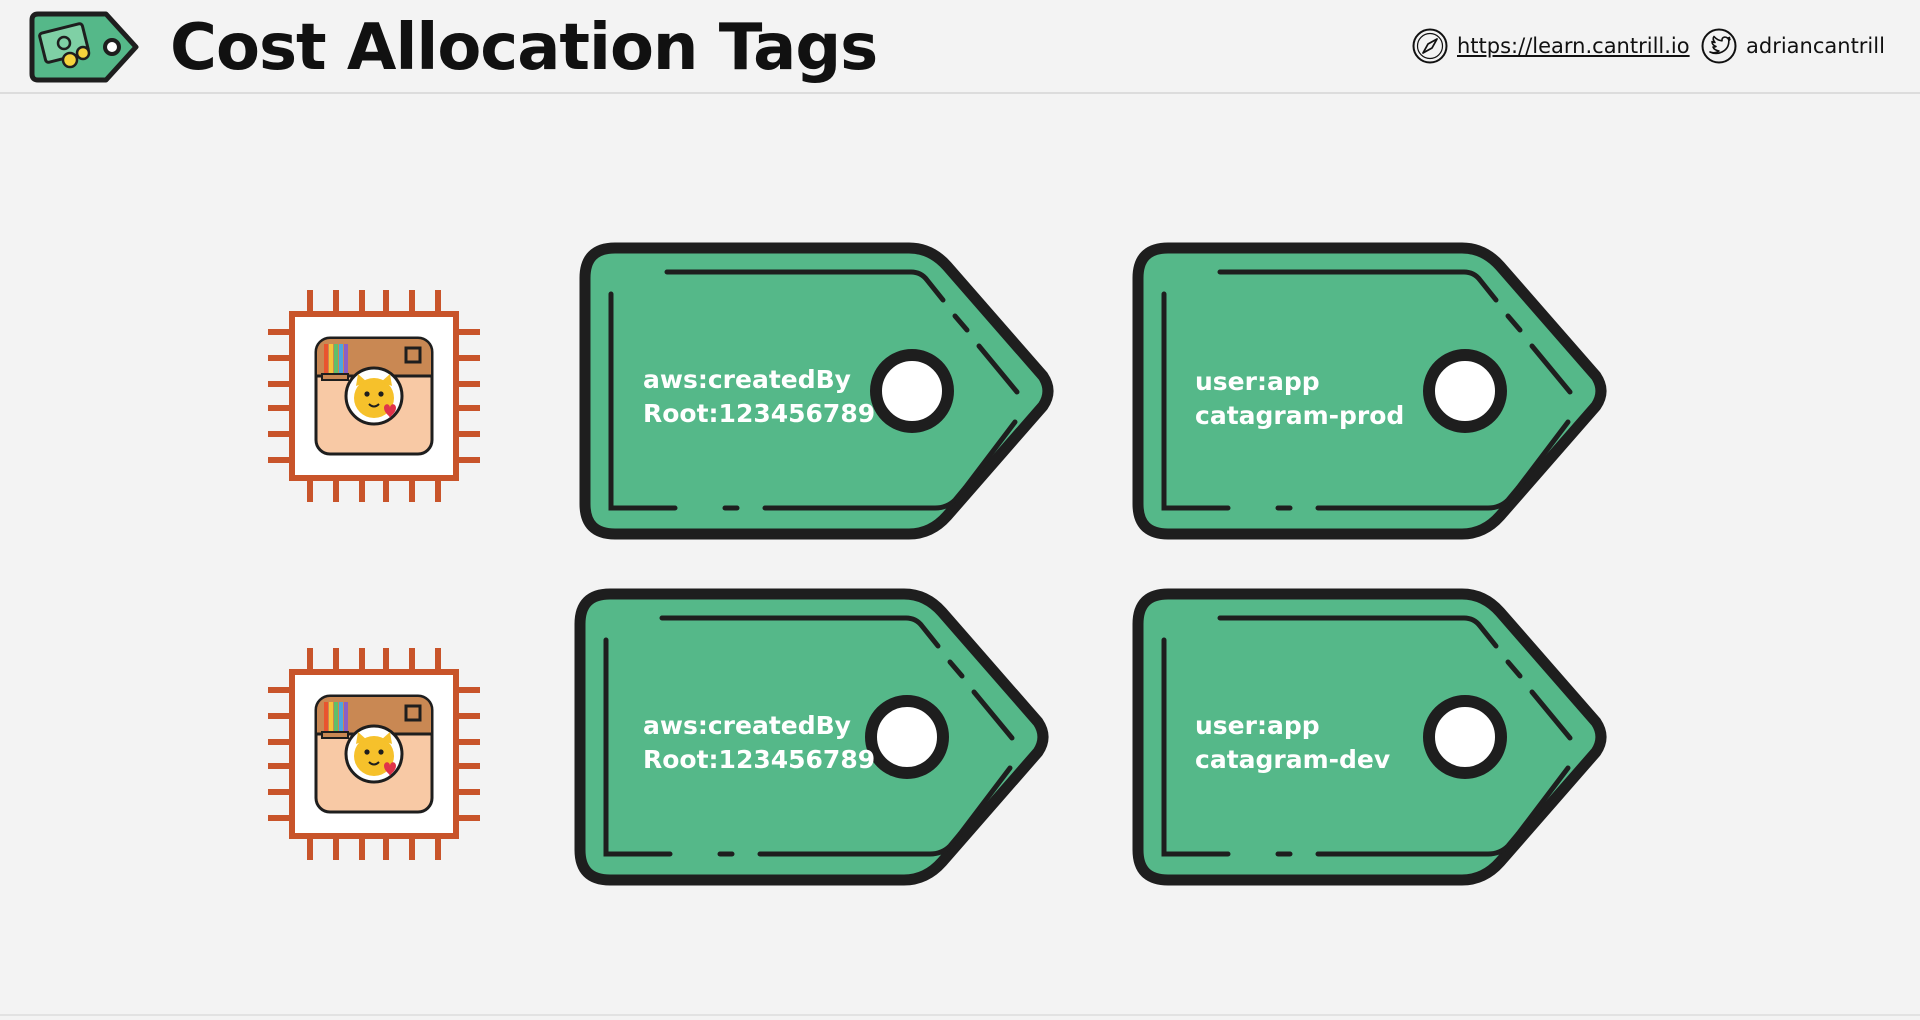 The width and height of the screenshot is (1920, 1020). What do you see at coordinates (1573, 46) in the screenshot?
I see `website-url: https://learn.cantrill.io` at bounding box center [1573, 46].